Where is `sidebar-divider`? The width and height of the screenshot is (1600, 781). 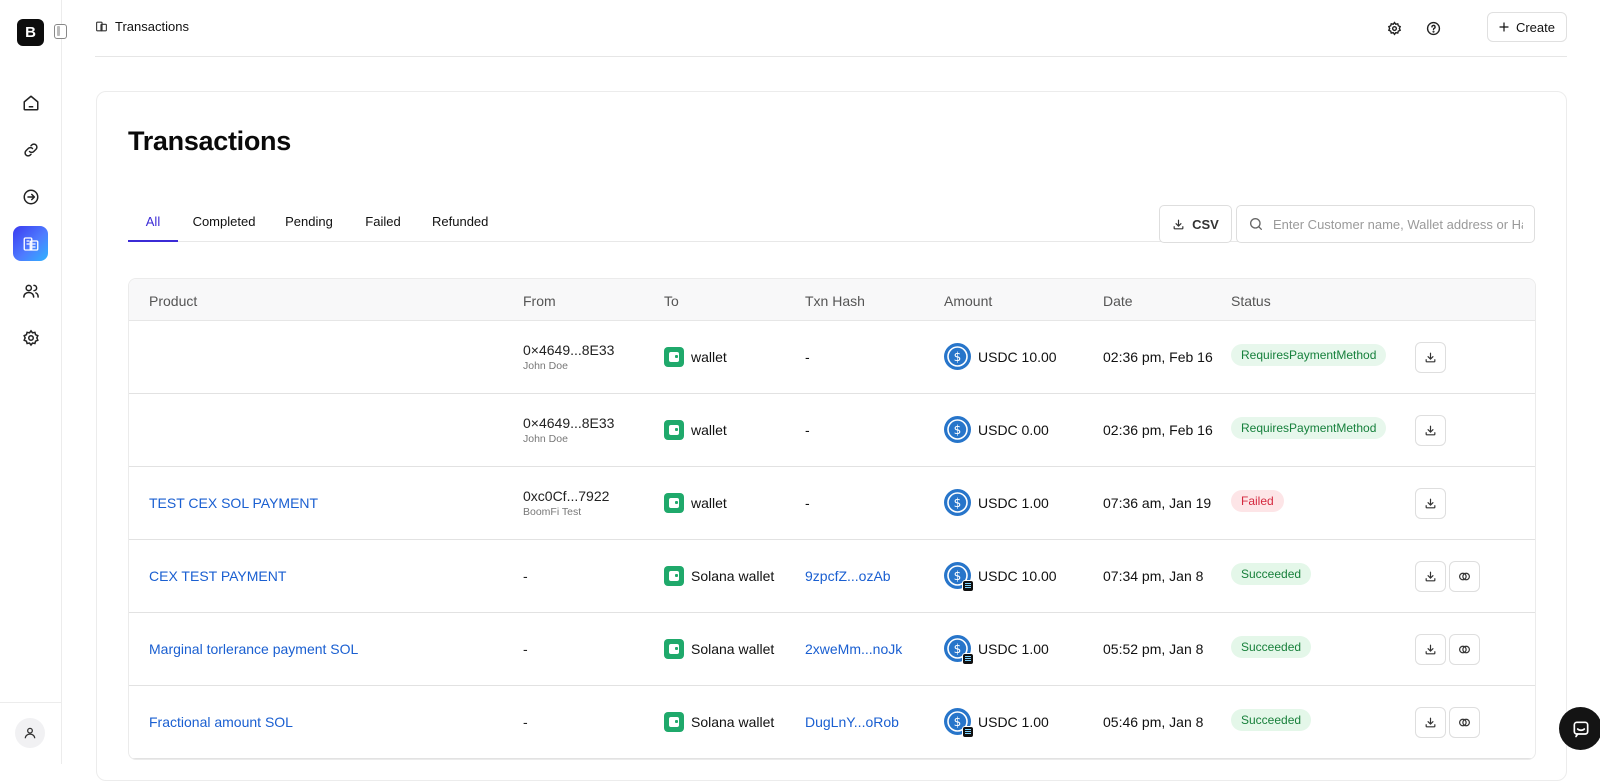
sidebar-divider is located at coordinates (31, 702).